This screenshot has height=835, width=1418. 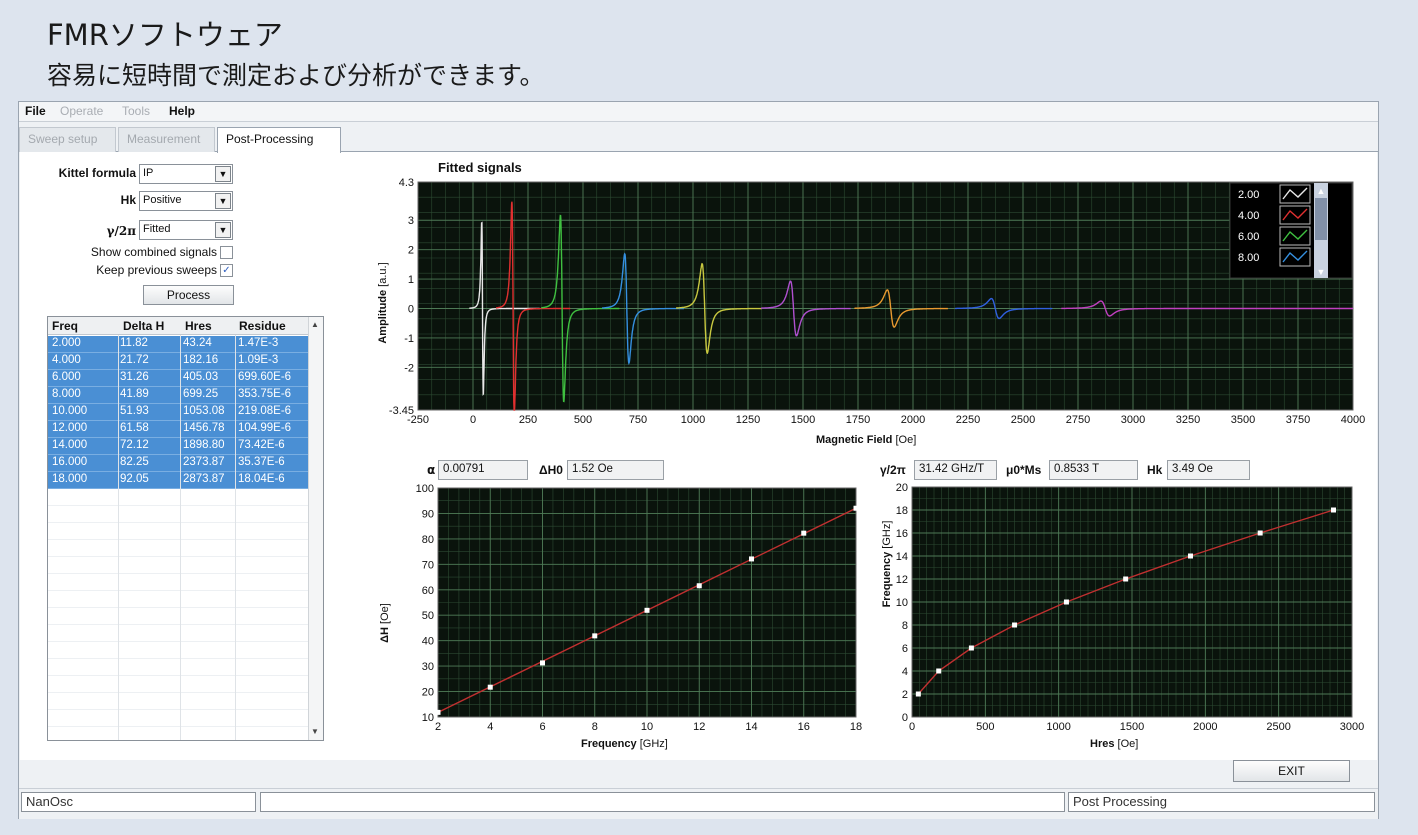 I want to click on x-tick-label: 3750, so click(x=1298, y=420).